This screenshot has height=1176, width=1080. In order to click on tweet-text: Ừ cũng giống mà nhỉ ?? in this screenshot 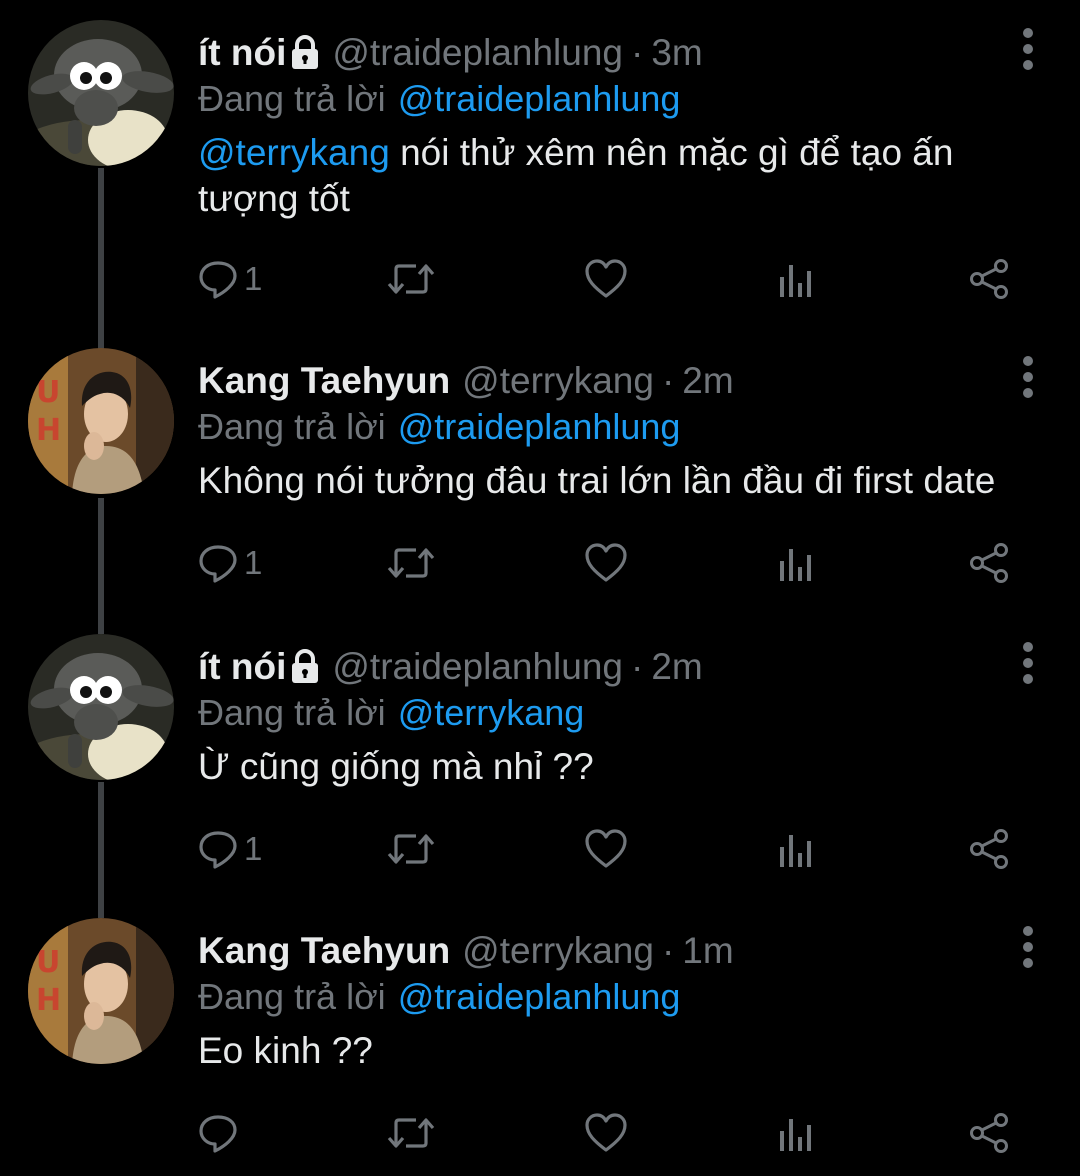, I will do `click(628, 767)`.